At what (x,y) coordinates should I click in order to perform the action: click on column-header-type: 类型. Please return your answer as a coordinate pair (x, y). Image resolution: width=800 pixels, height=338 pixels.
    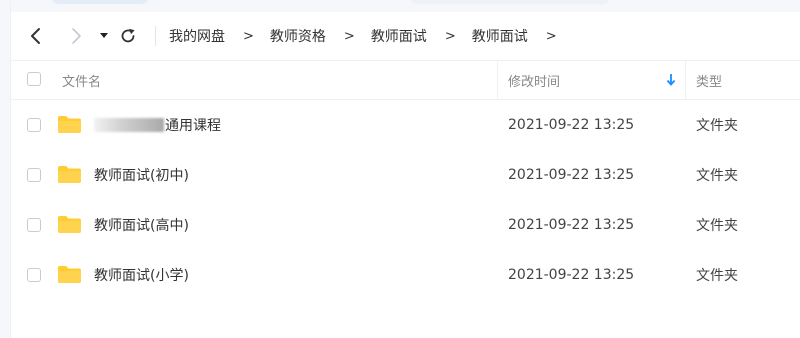
    Looking at the image, I should click on (709, 80).